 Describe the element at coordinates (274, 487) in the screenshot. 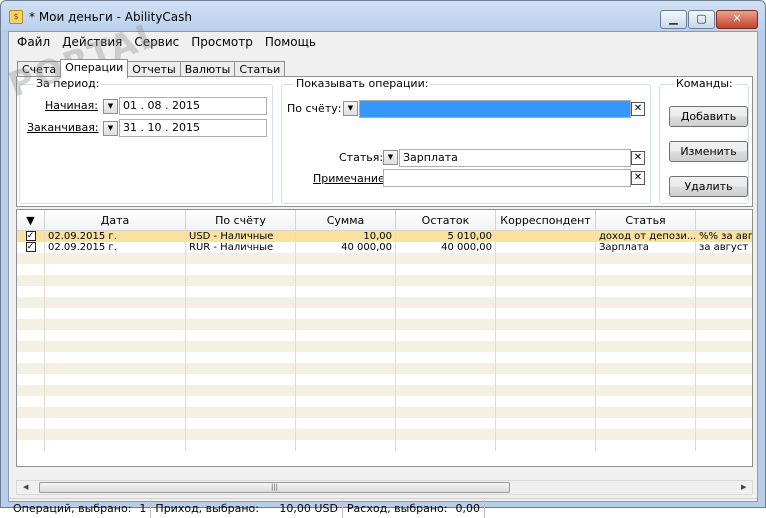

I see `scroll-thumb: |||` at that location.